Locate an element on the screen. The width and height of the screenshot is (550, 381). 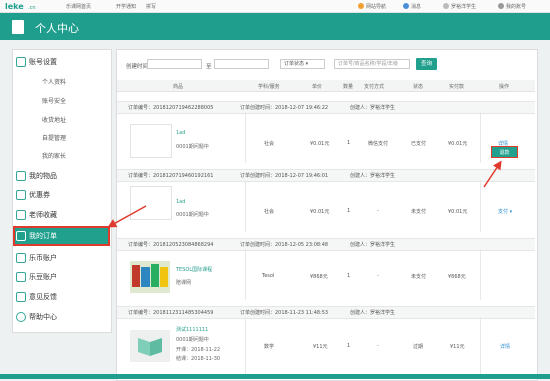
annotation-arrows is located at coordinates (304, 194).